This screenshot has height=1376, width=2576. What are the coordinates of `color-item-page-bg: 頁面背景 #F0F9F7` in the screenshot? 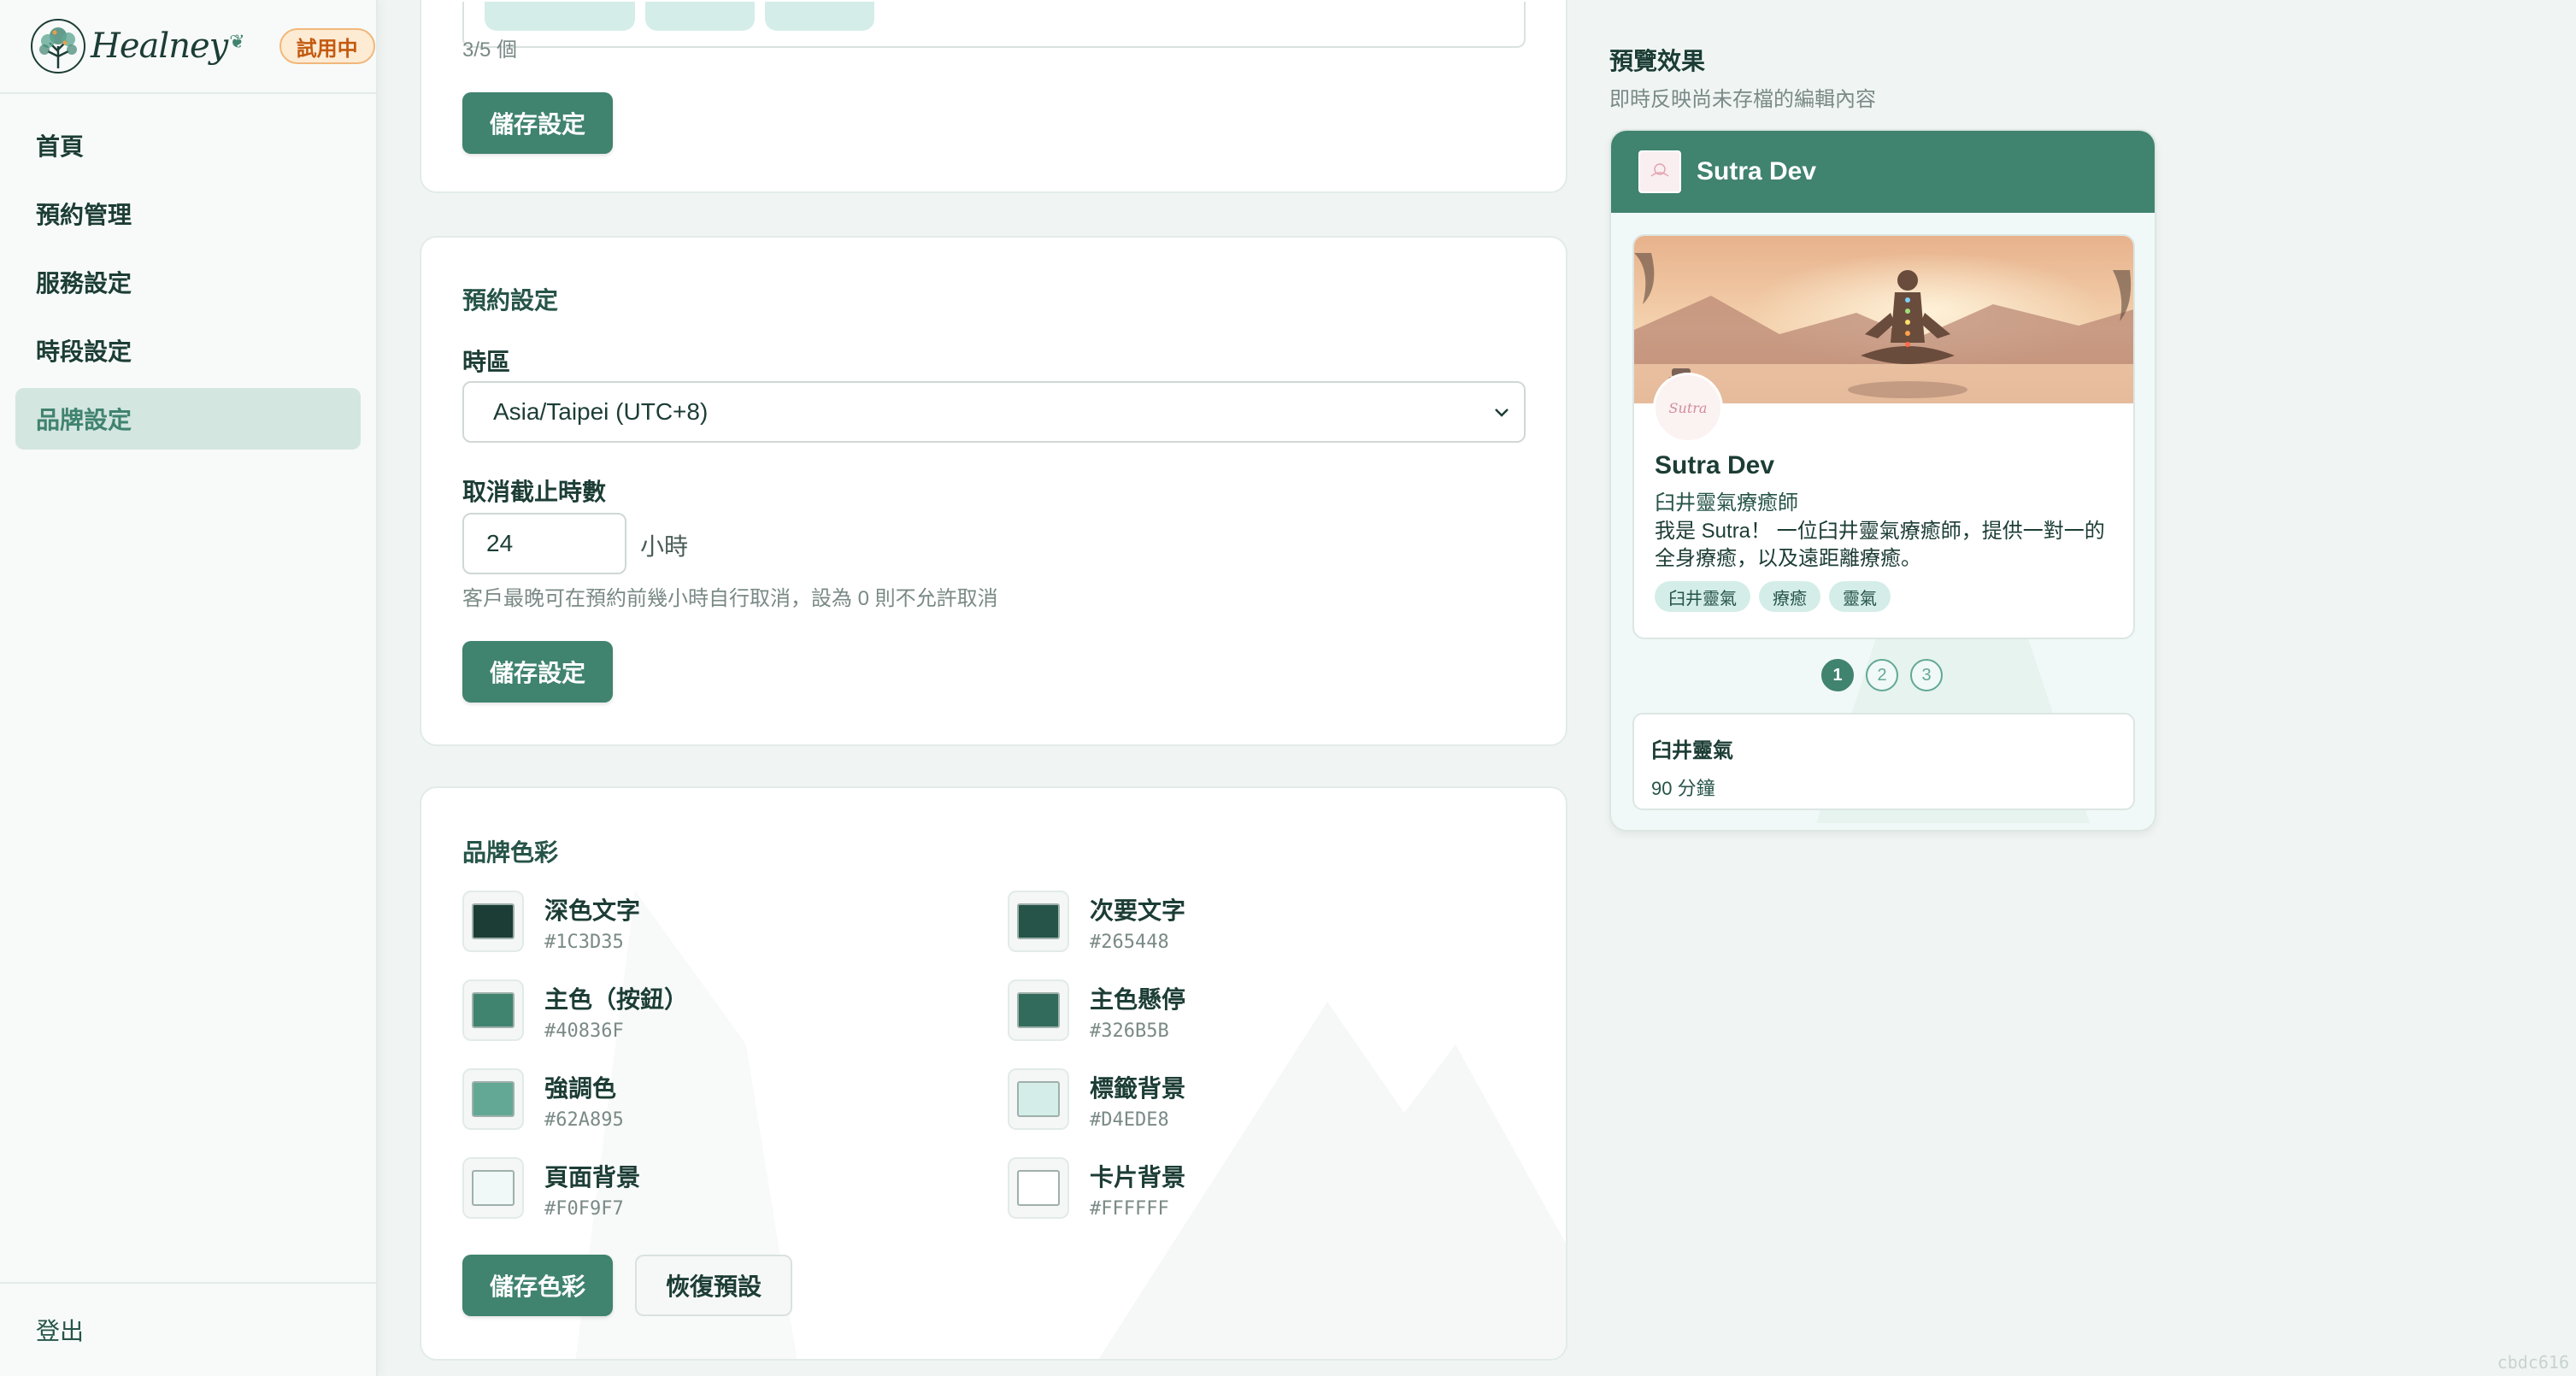 It's located at (551, 1188).